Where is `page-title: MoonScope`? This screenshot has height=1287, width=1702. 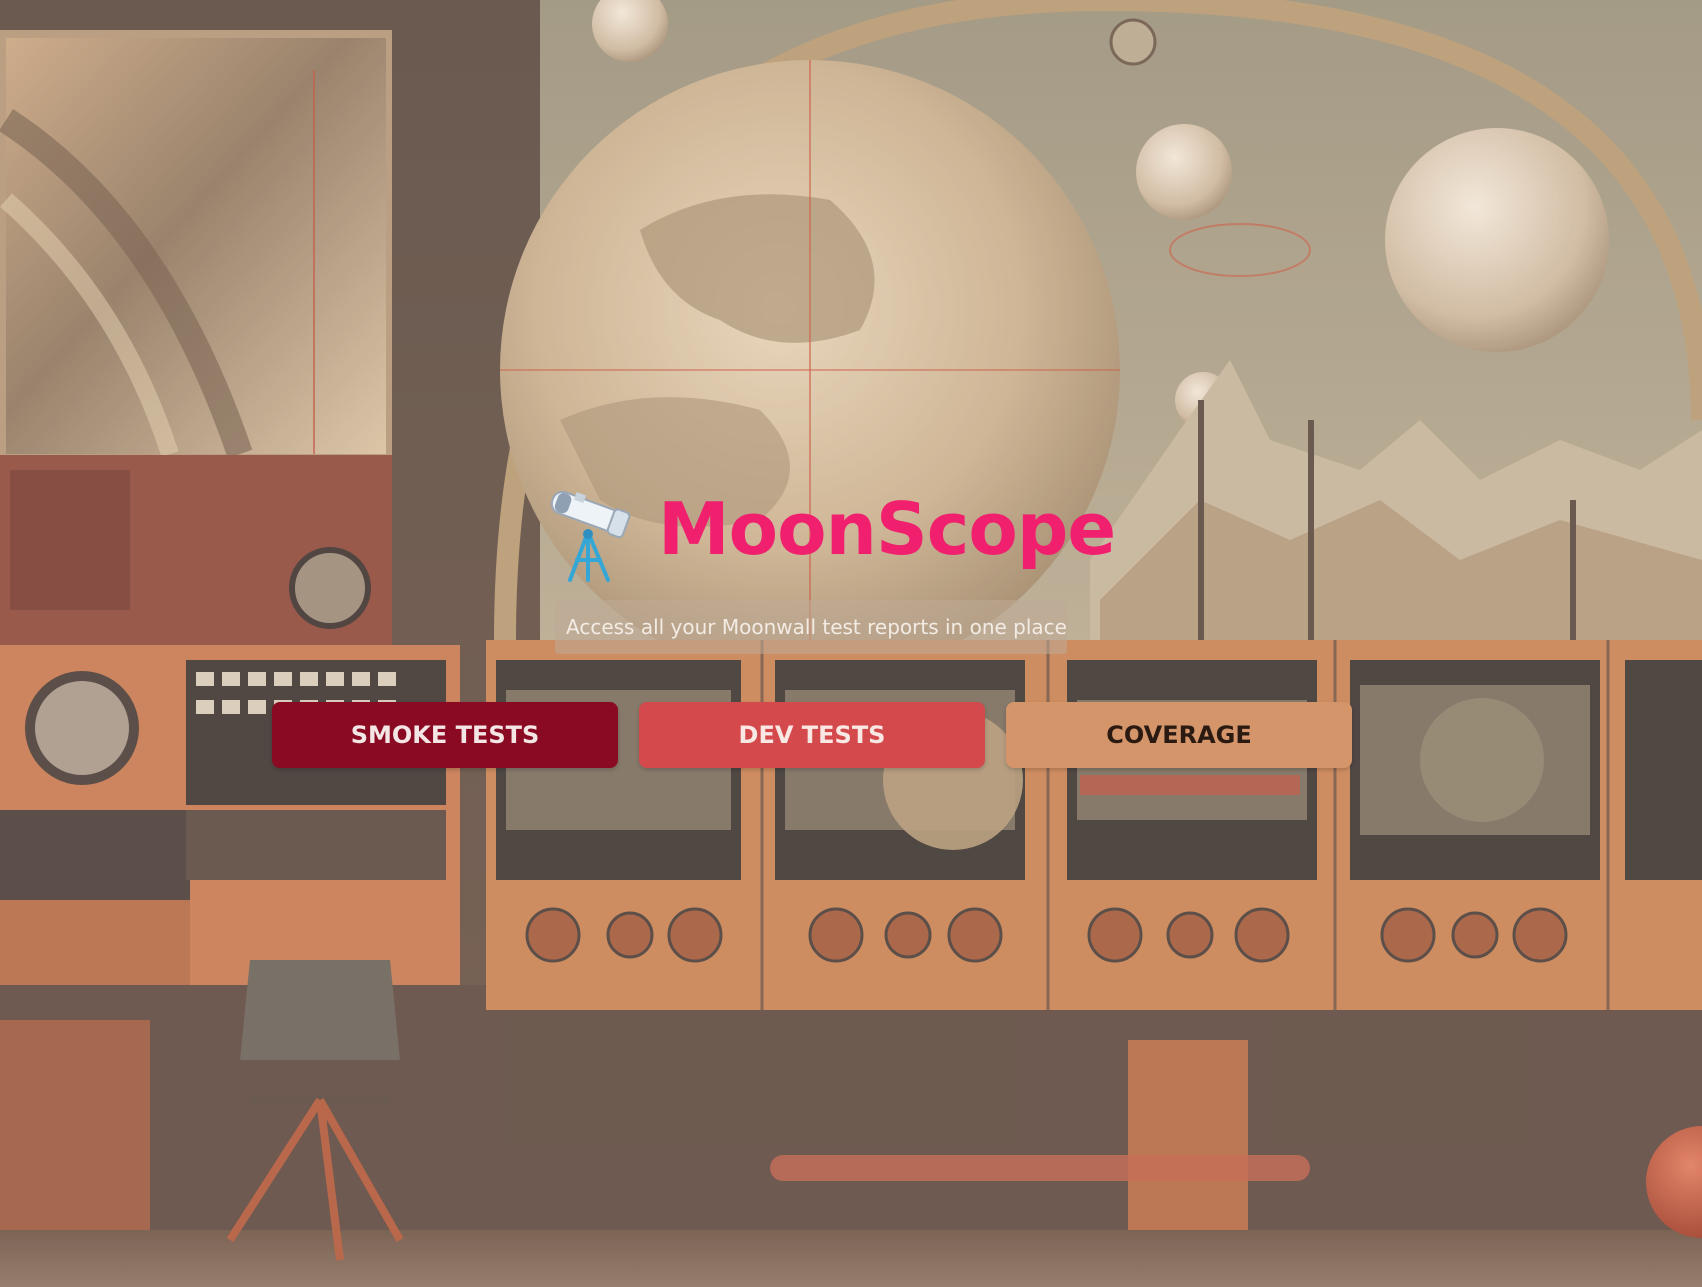
page-title: MoonScope is located at coordinates (887, 529).